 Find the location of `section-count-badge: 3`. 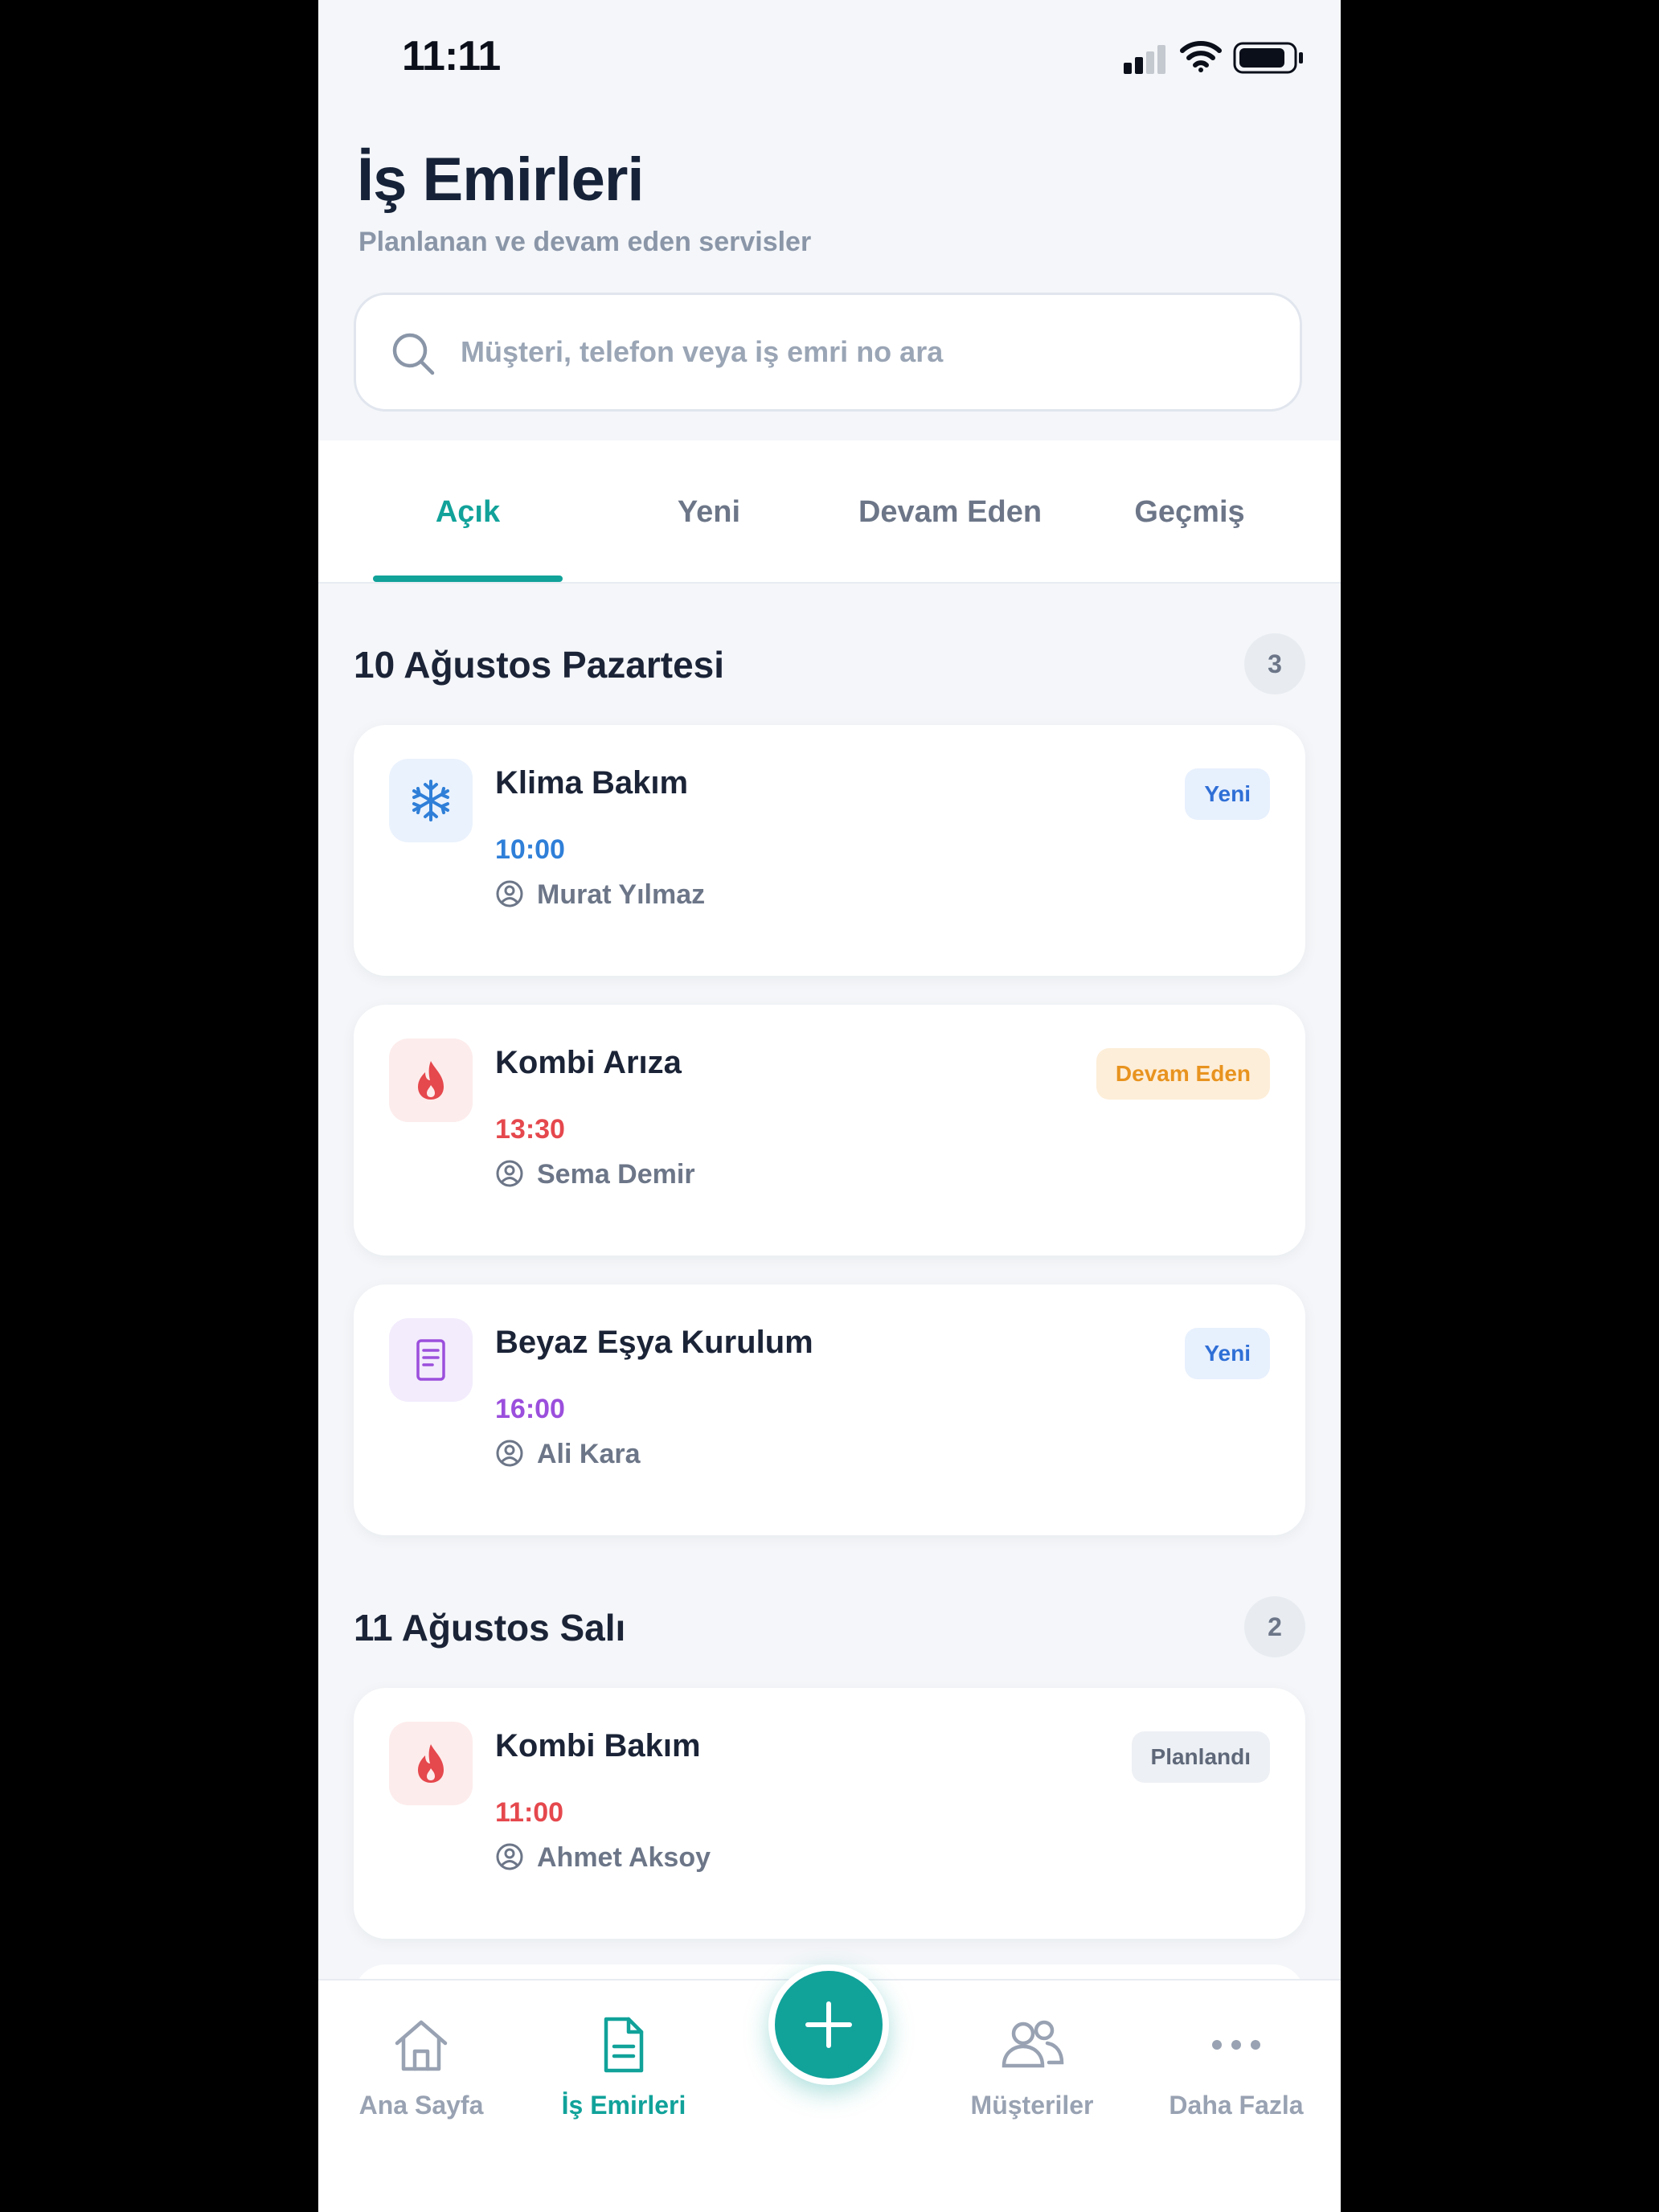

section-count-badge: 3 is located at coordinates (1274, 663).